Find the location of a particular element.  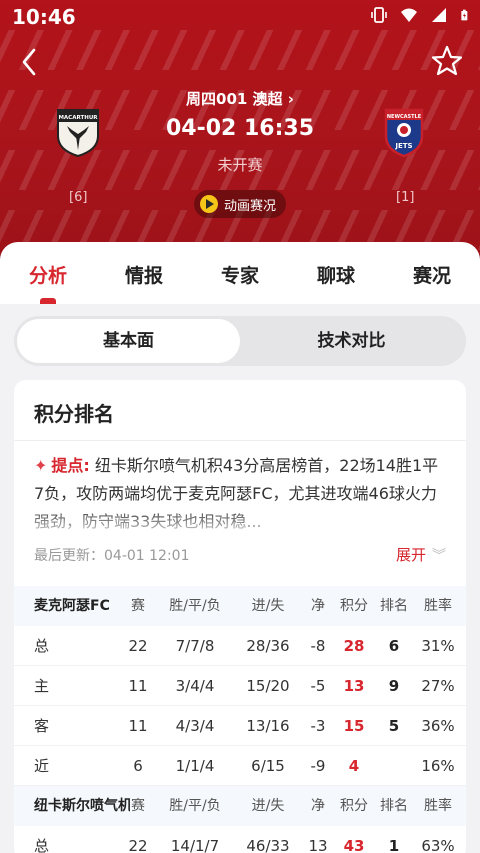

points: 15 is located at coordinates (354, 726).